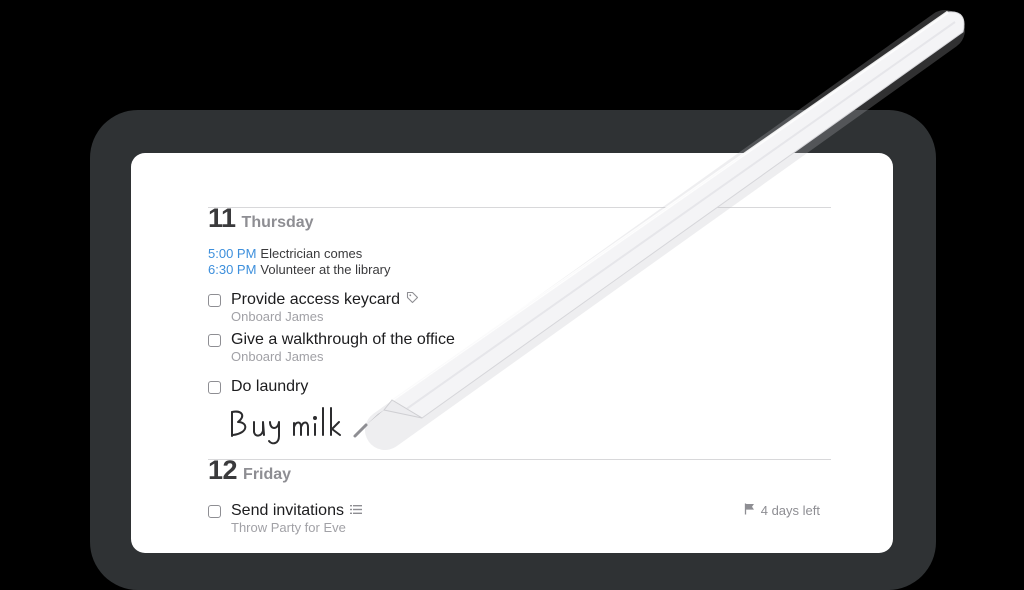  I want to click on day-name: Friday, so click(267, 474).